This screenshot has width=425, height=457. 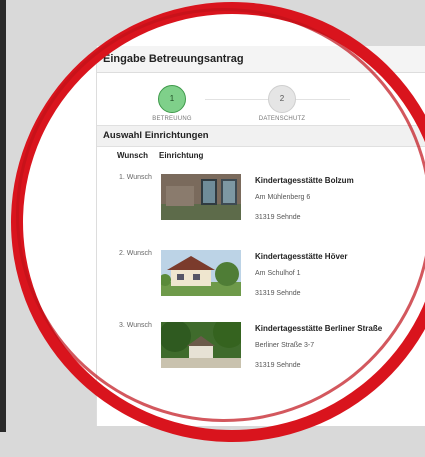 What do you see at coordinates (132, 155) in the screenshot?
I see `column-header-wish: Wunsch` at bounding box center [132, 155].